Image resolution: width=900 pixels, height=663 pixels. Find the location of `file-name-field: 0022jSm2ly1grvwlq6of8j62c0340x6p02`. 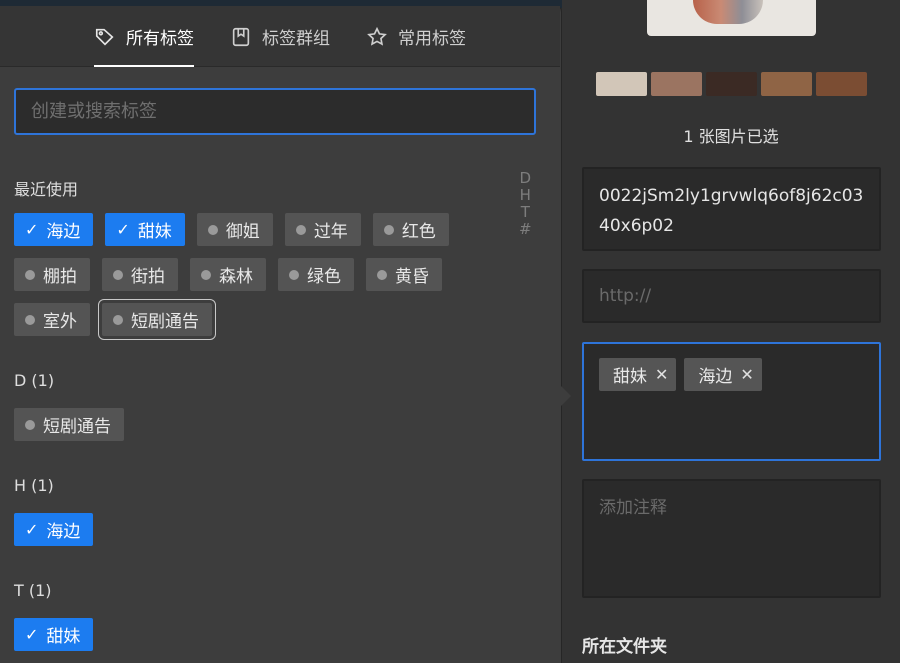

file-name-field: 0022jSm2ly1grvwlq6of8j62c0340x6p02 is located at coordinates (731, 209).